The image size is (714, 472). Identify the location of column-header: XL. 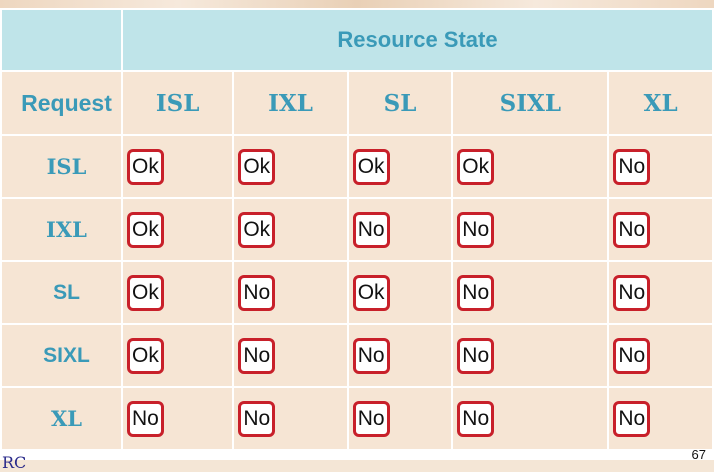
(660, 103).